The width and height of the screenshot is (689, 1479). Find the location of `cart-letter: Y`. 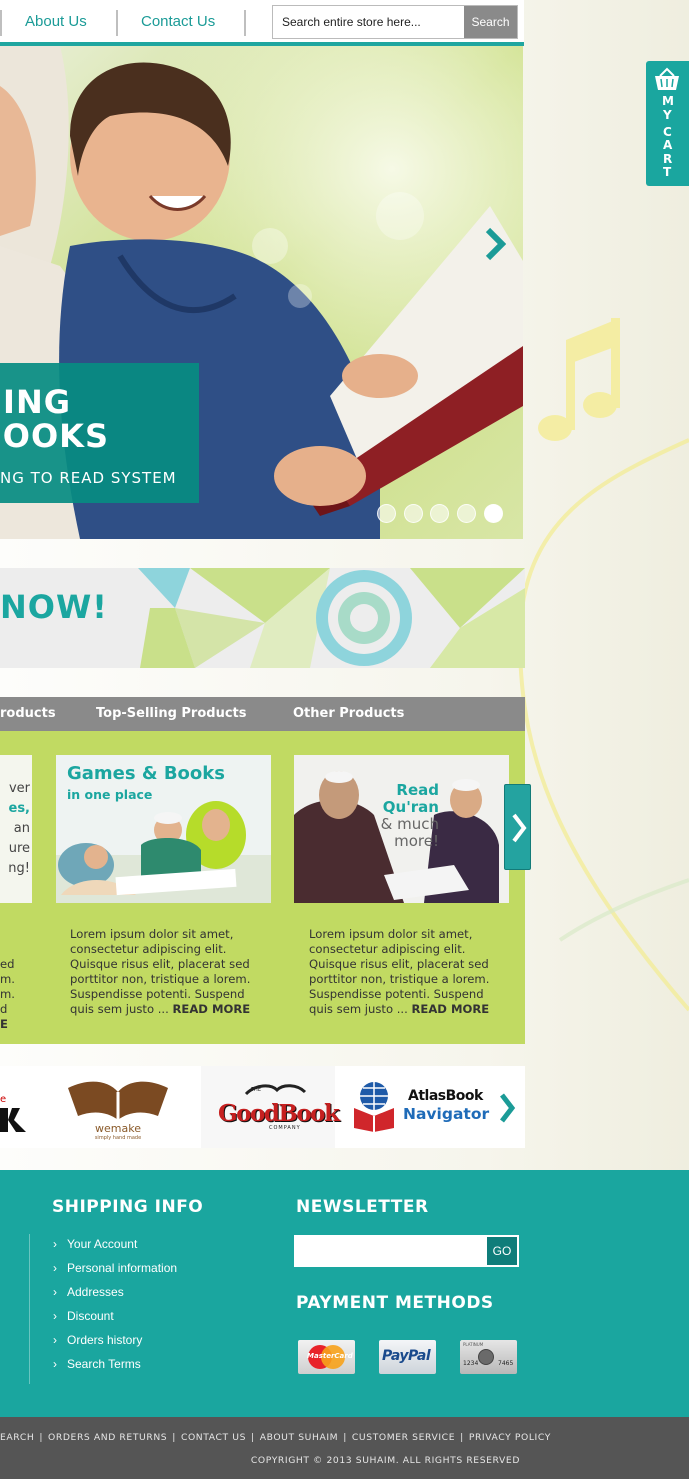

cart-letter: Y is located at coordinates (667, 115).